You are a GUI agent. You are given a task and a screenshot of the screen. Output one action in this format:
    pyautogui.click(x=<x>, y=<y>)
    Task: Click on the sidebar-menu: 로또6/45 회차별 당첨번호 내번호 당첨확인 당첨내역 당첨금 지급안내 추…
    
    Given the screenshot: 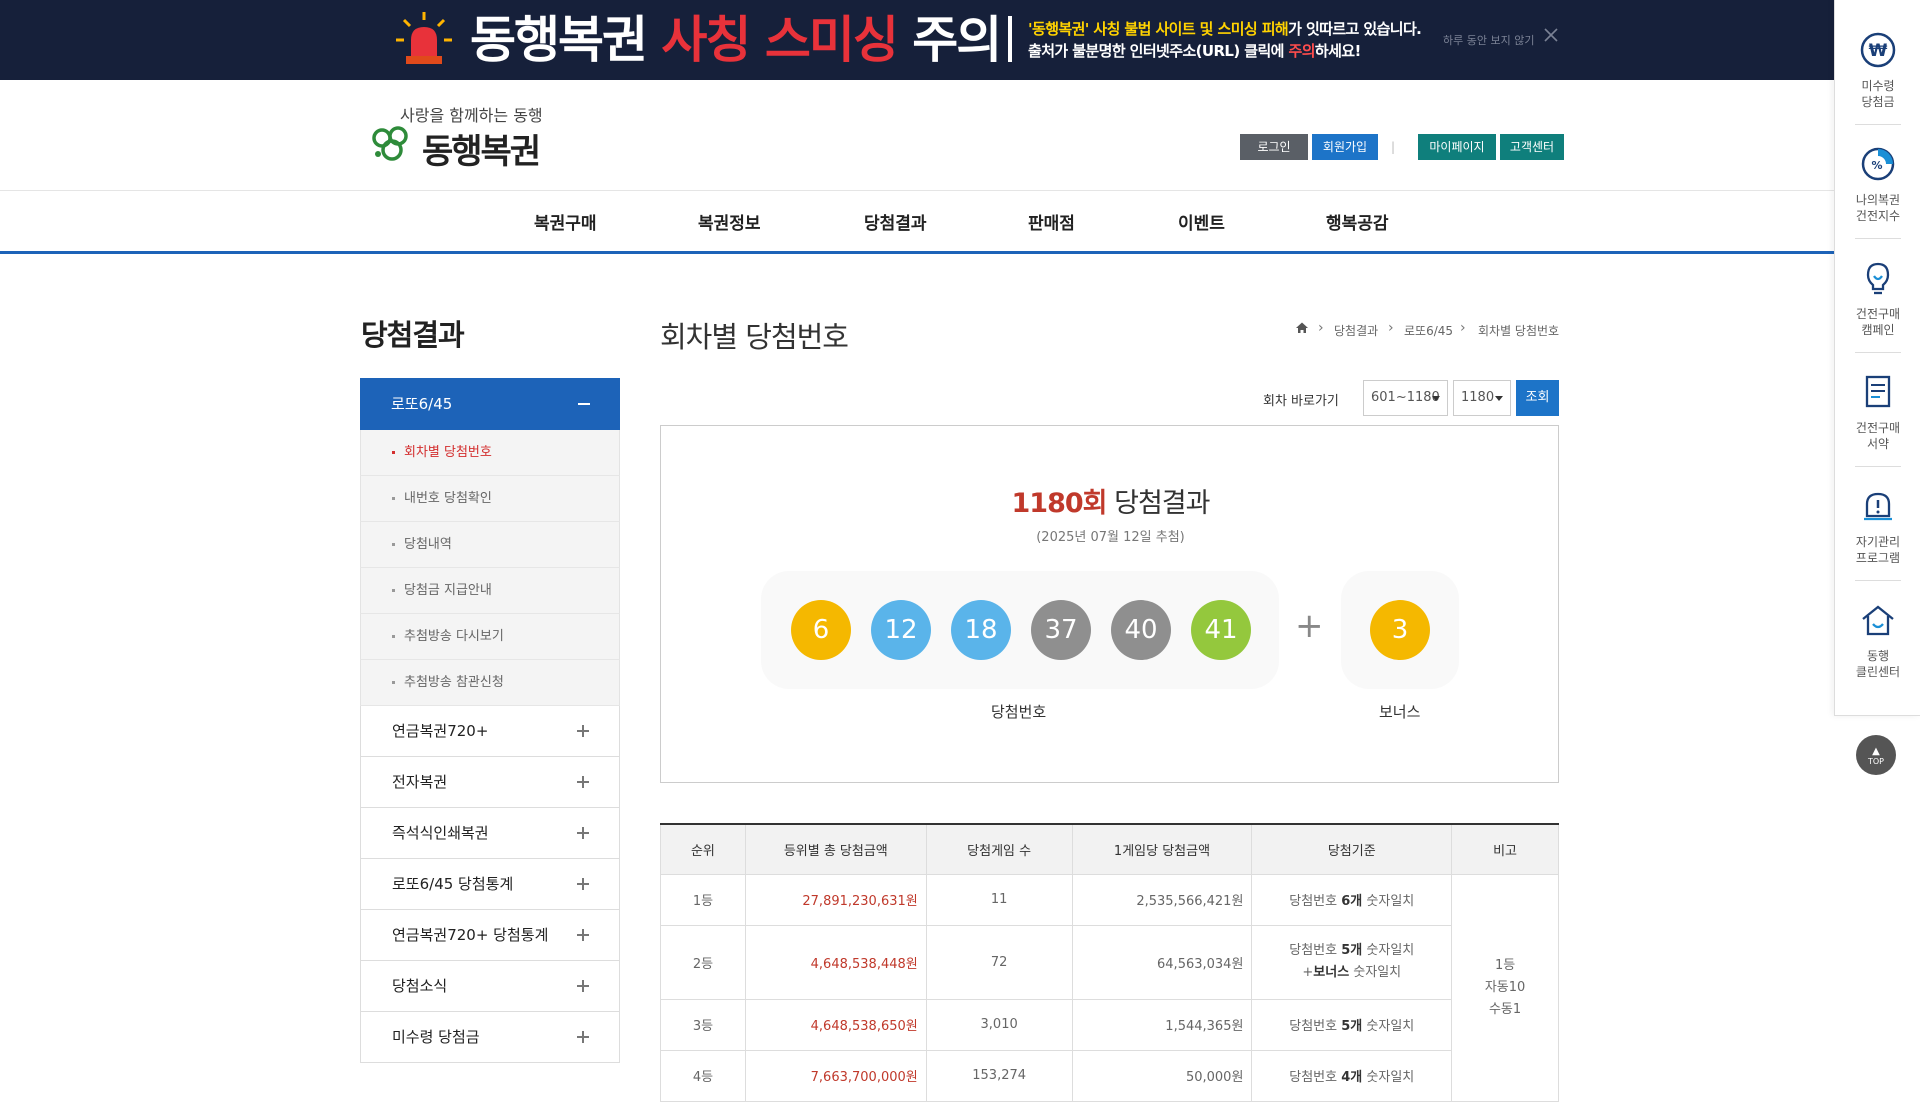 What is the action you would take?
    pyautogui.click(x=490, y=720)
    